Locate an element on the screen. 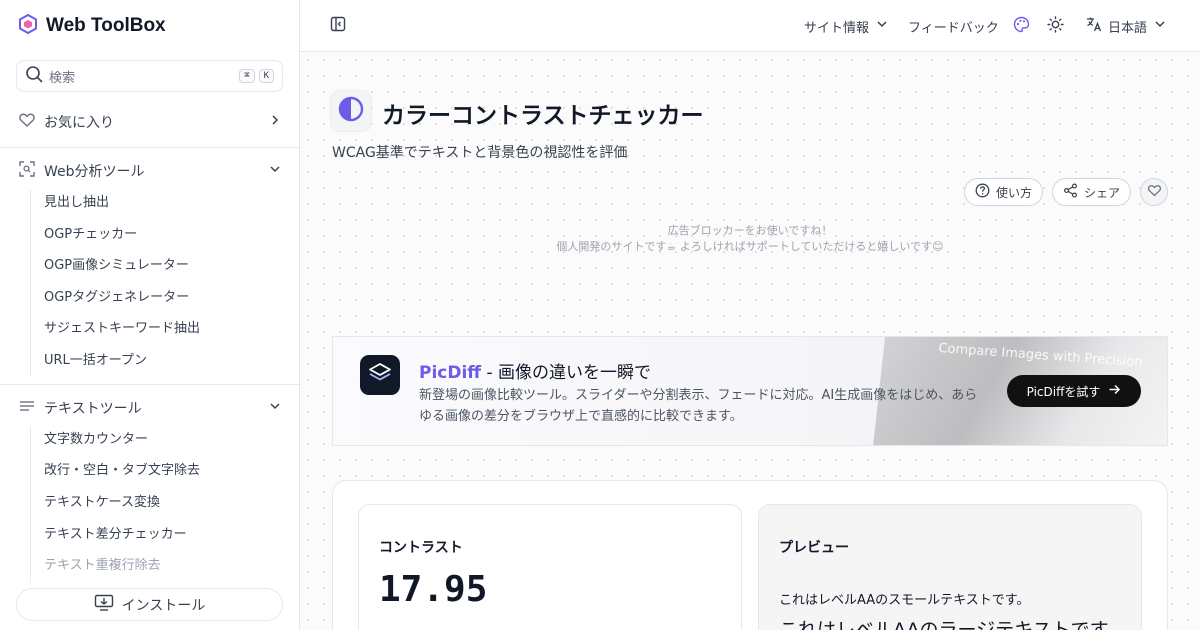 This screenshot has height=630, width=1200. palette-icon is located at coordinates (1021, 26).